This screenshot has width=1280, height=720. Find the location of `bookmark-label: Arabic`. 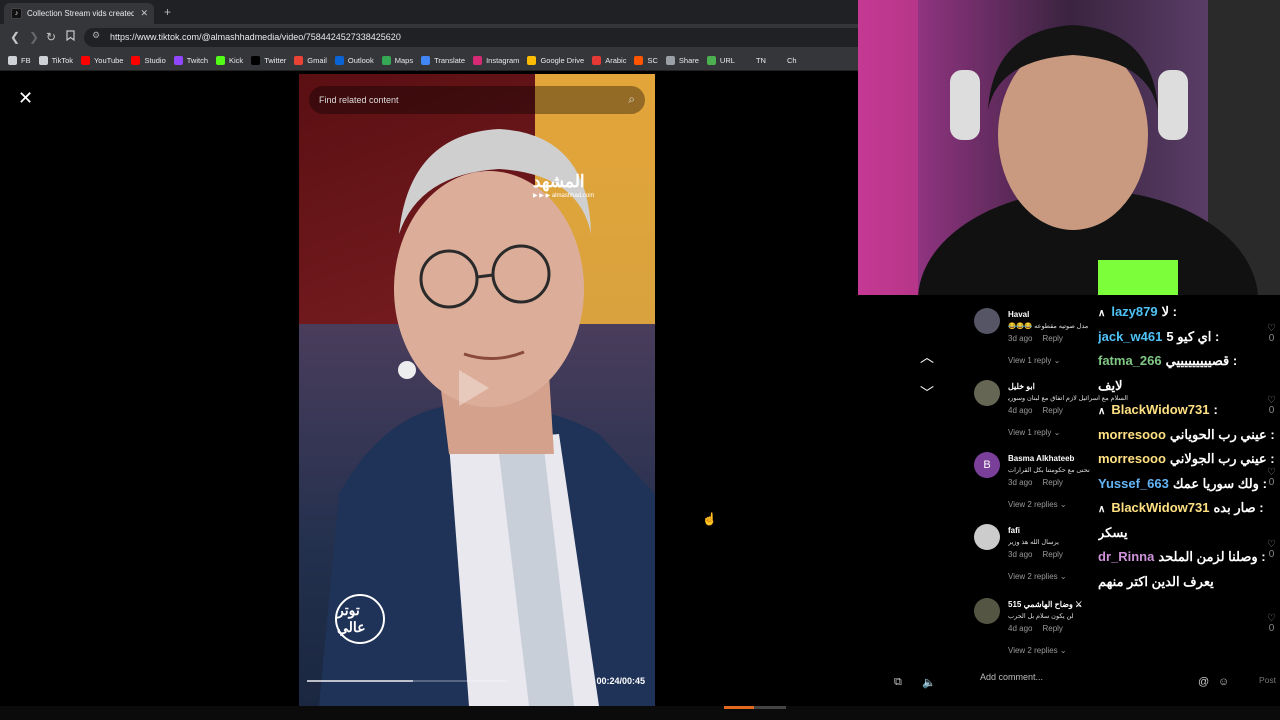

bookmark-label: Arabic is located at coordinates (616, 60).